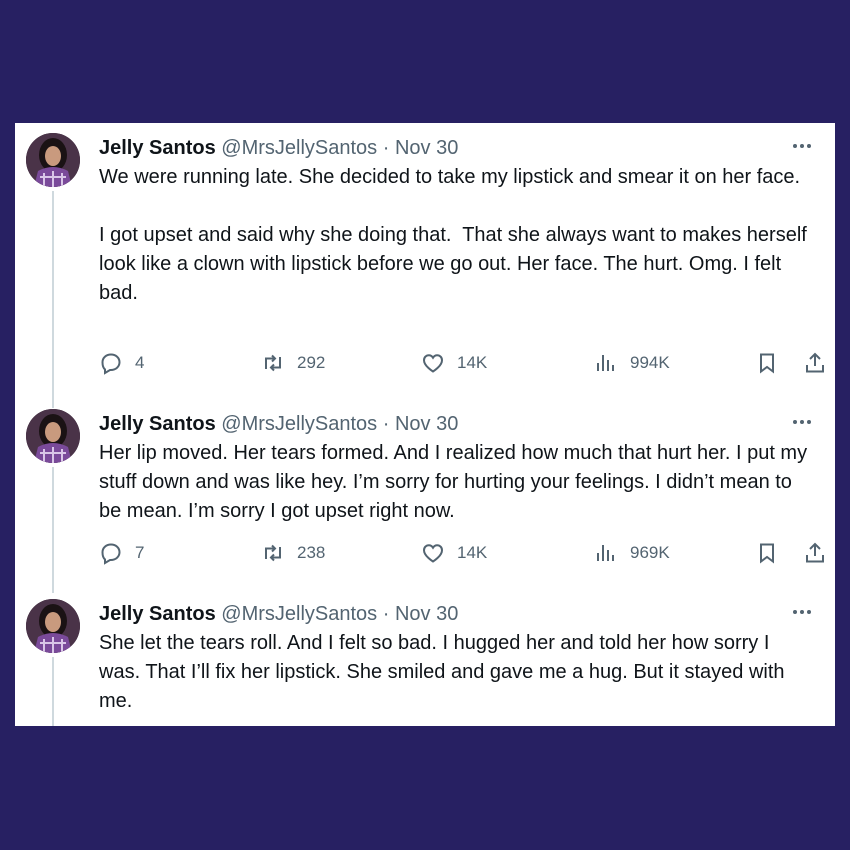  I want to click on tweet-actions: 7 238 14K 969K, so click(461, 553).